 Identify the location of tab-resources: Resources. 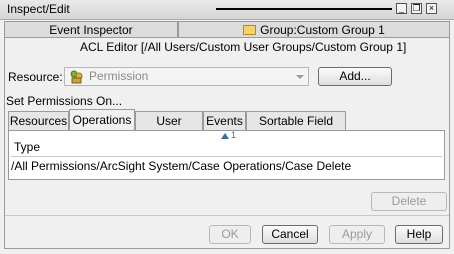
(38, 120).